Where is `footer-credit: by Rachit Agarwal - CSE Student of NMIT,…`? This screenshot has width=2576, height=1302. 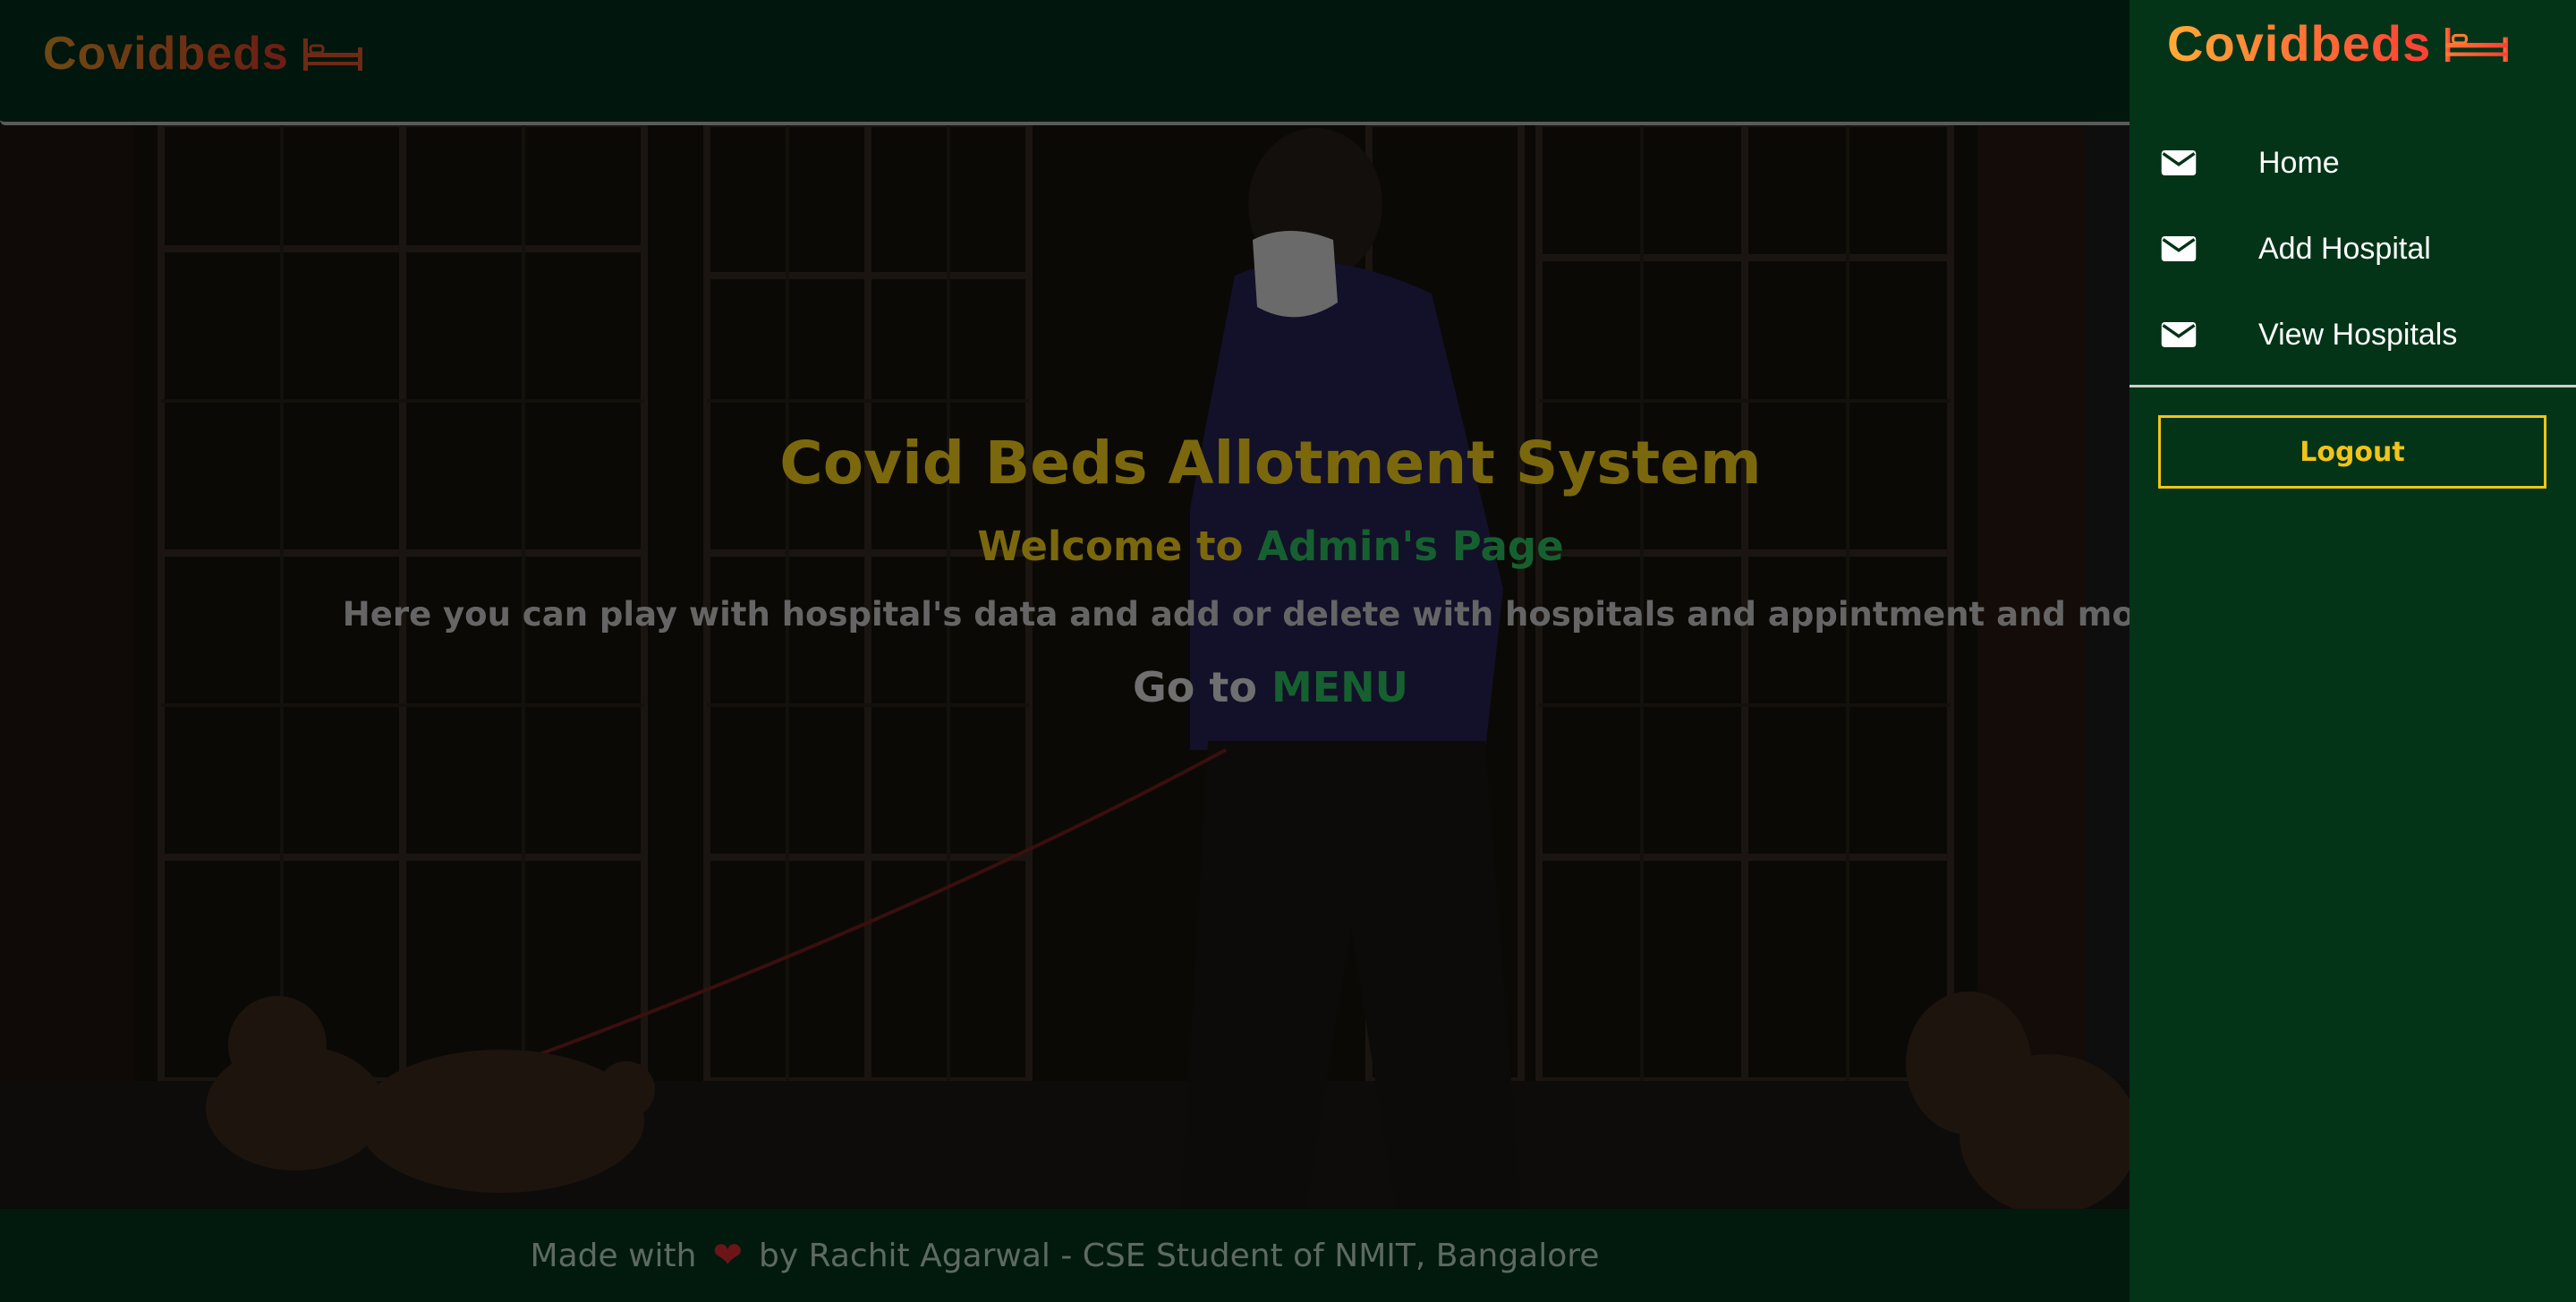 footer-credit: by Rachit Agarwal - CSE Student of NMIT,… is located at coordinates (1179, 1255).